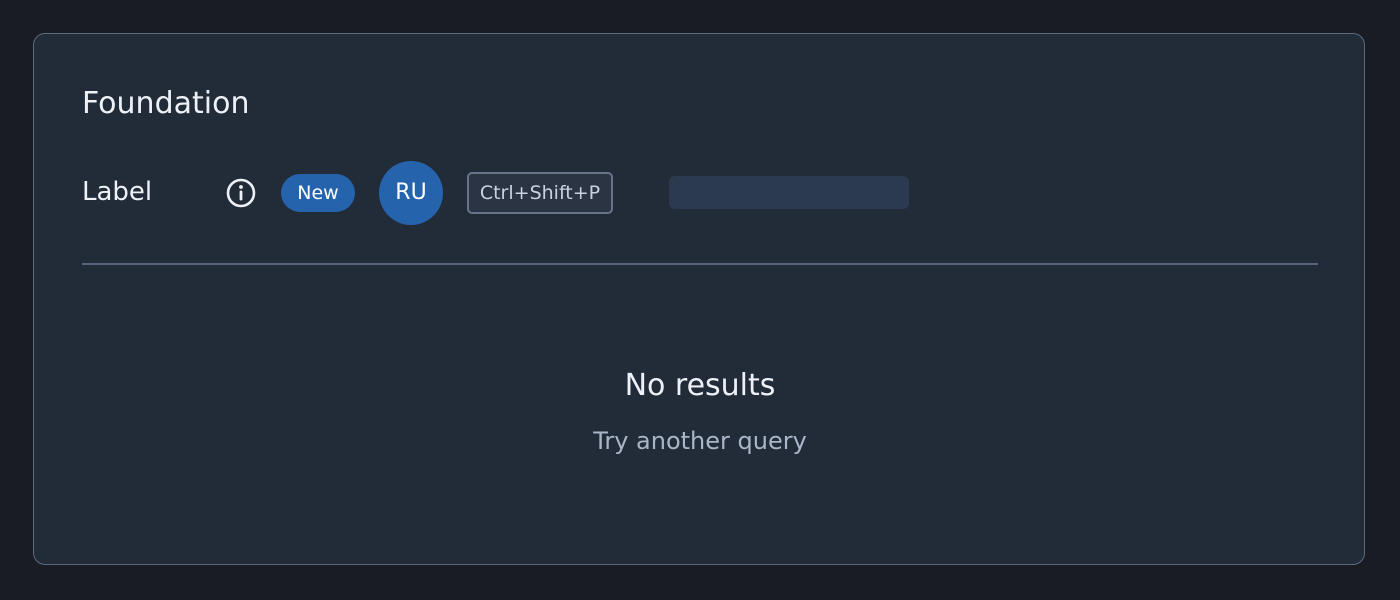 Image resolution: width=1400 pixels, height=600 pixels. Describe the element at coordinates (789, 192) in the screenshot. I see `skeleton-placeholder` at that location.